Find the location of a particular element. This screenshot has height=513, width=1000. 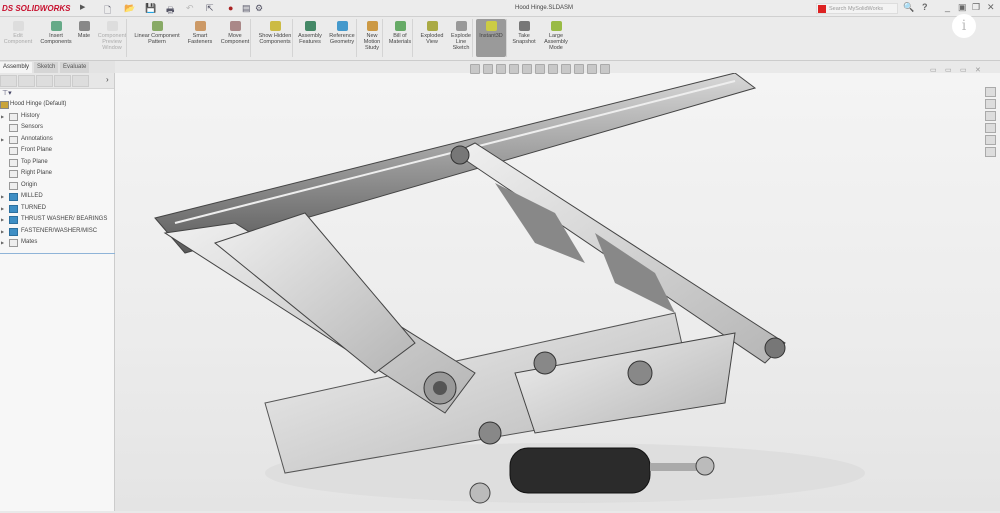

tree-item: ▶ FASTENER/WASHER/MISC is located at coordinates (57, 232).